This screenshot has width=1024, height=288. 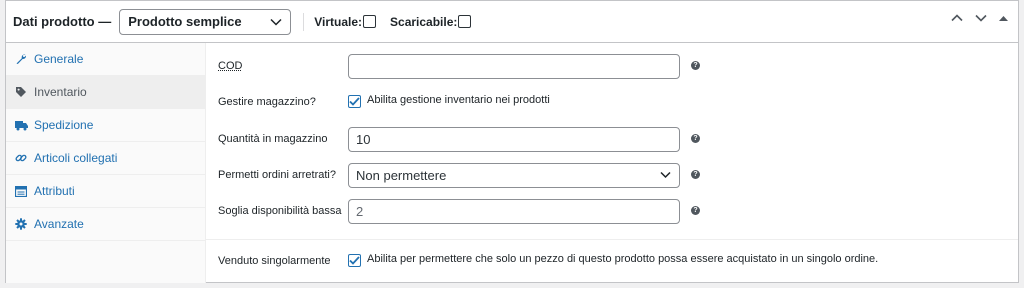 I want to click on tab-label: Spedizione, so click(x=64, y=125).